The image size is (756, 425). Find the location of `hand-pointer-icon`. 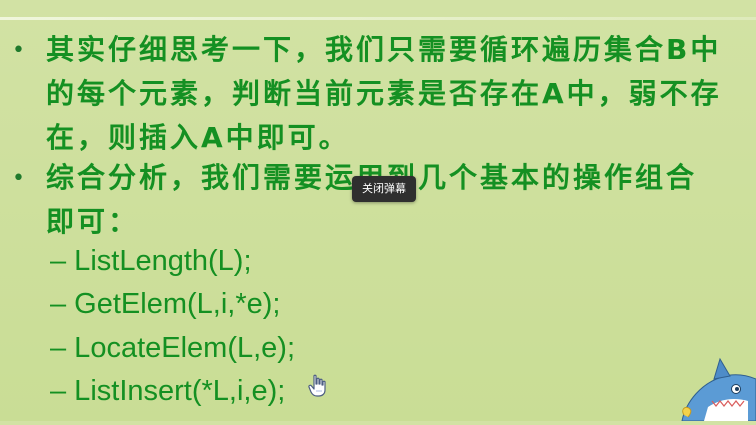

hand-pointer-icon is located at coordinates (318, 386).